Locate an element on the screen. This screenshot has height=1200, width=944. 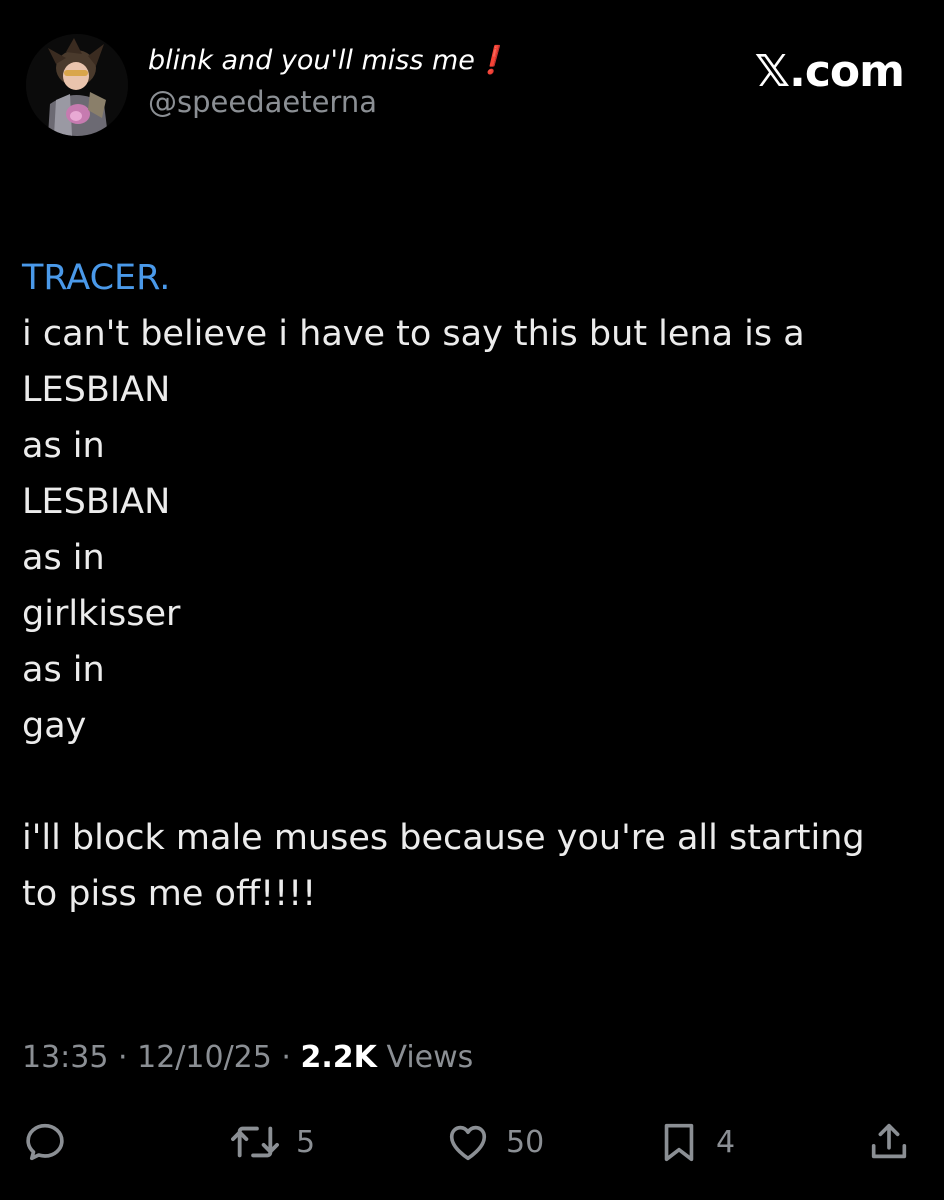
tweet-line: gay is located at coordinates (54, 726).